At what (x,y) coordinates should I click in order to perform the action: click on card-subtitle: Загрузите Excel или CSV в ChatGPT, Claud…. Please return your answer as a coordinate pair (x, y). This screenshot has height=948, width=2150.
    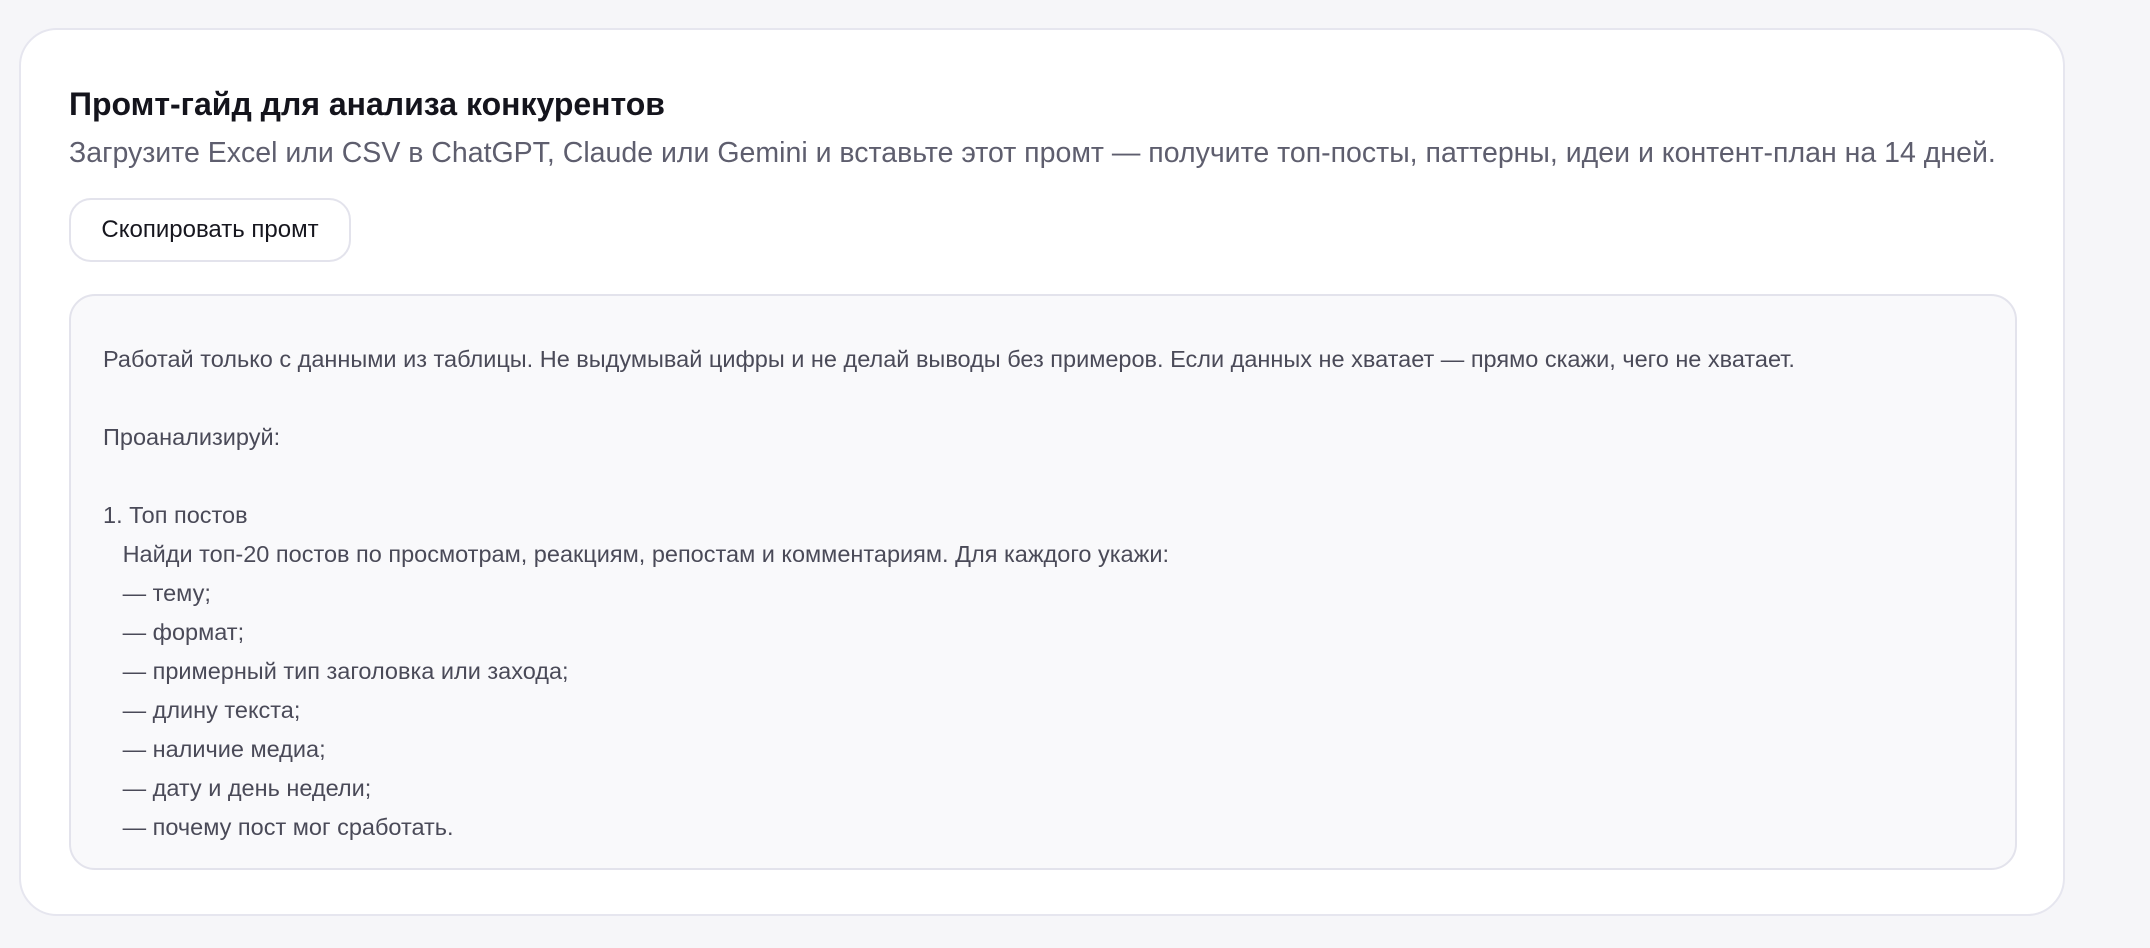
    Looking at the image, I should click on (1032, 153).